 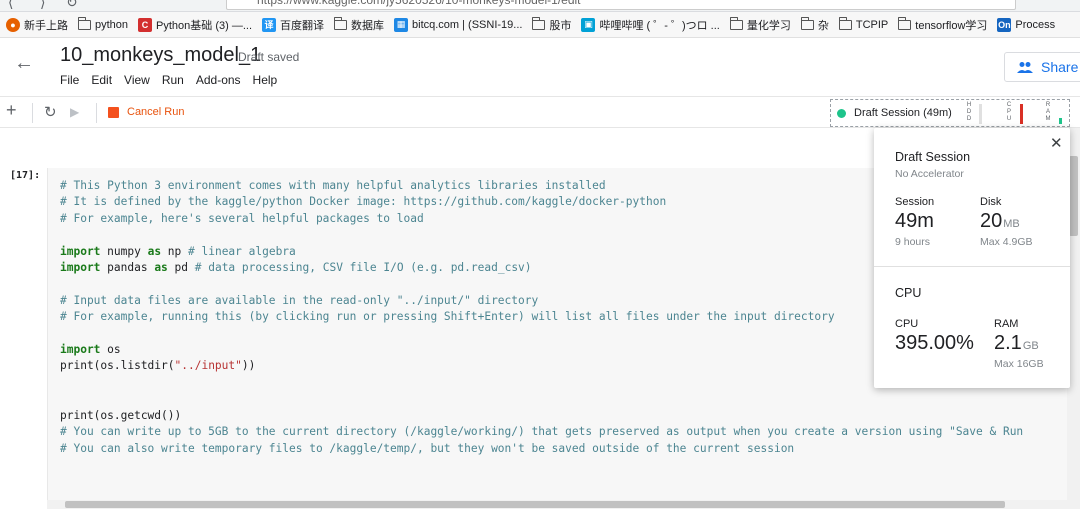 I want to click on code-token: # linear algebra, so click(x=242, y=251).